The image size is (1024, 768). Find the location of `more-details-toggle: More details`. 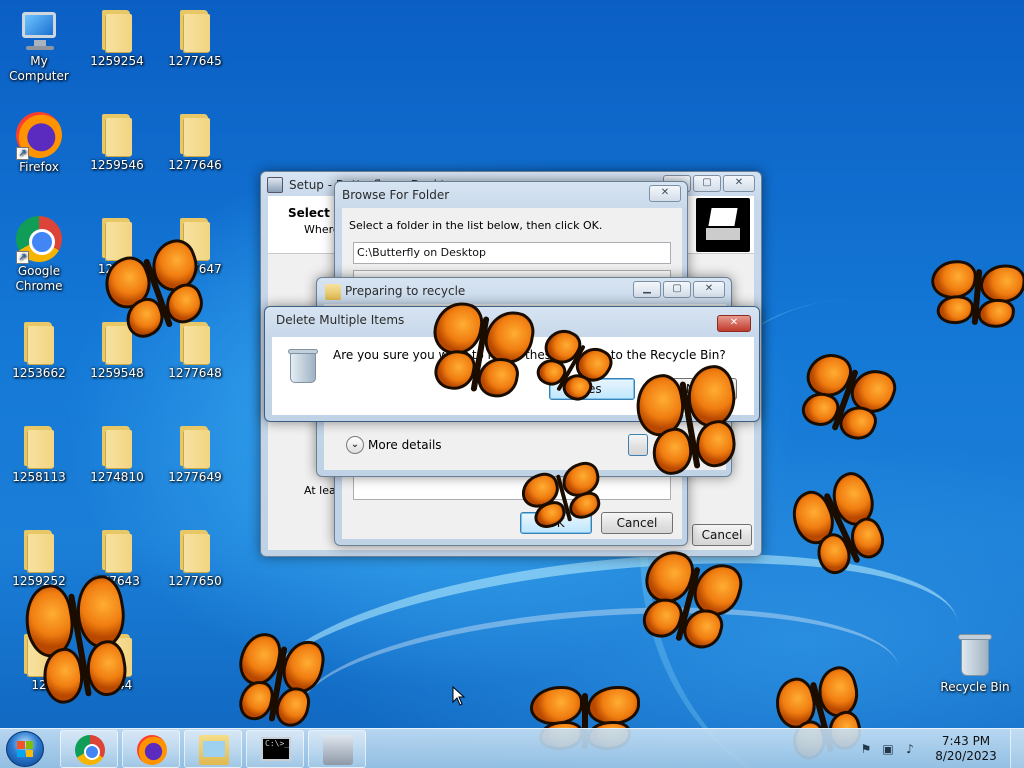

more-details-toggle: More details is located at coordinates (405, 445).